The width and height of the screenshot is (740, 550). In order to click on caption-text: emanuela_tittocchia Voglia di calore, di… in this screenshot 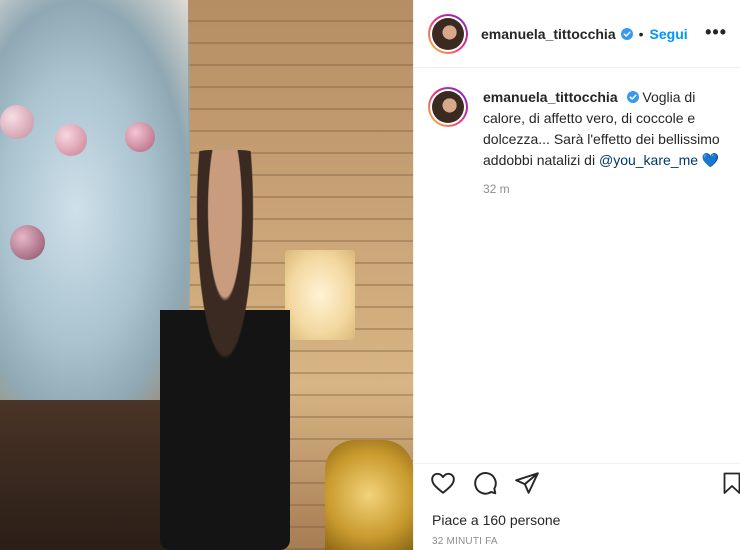, I will do `click(605, 129)`.